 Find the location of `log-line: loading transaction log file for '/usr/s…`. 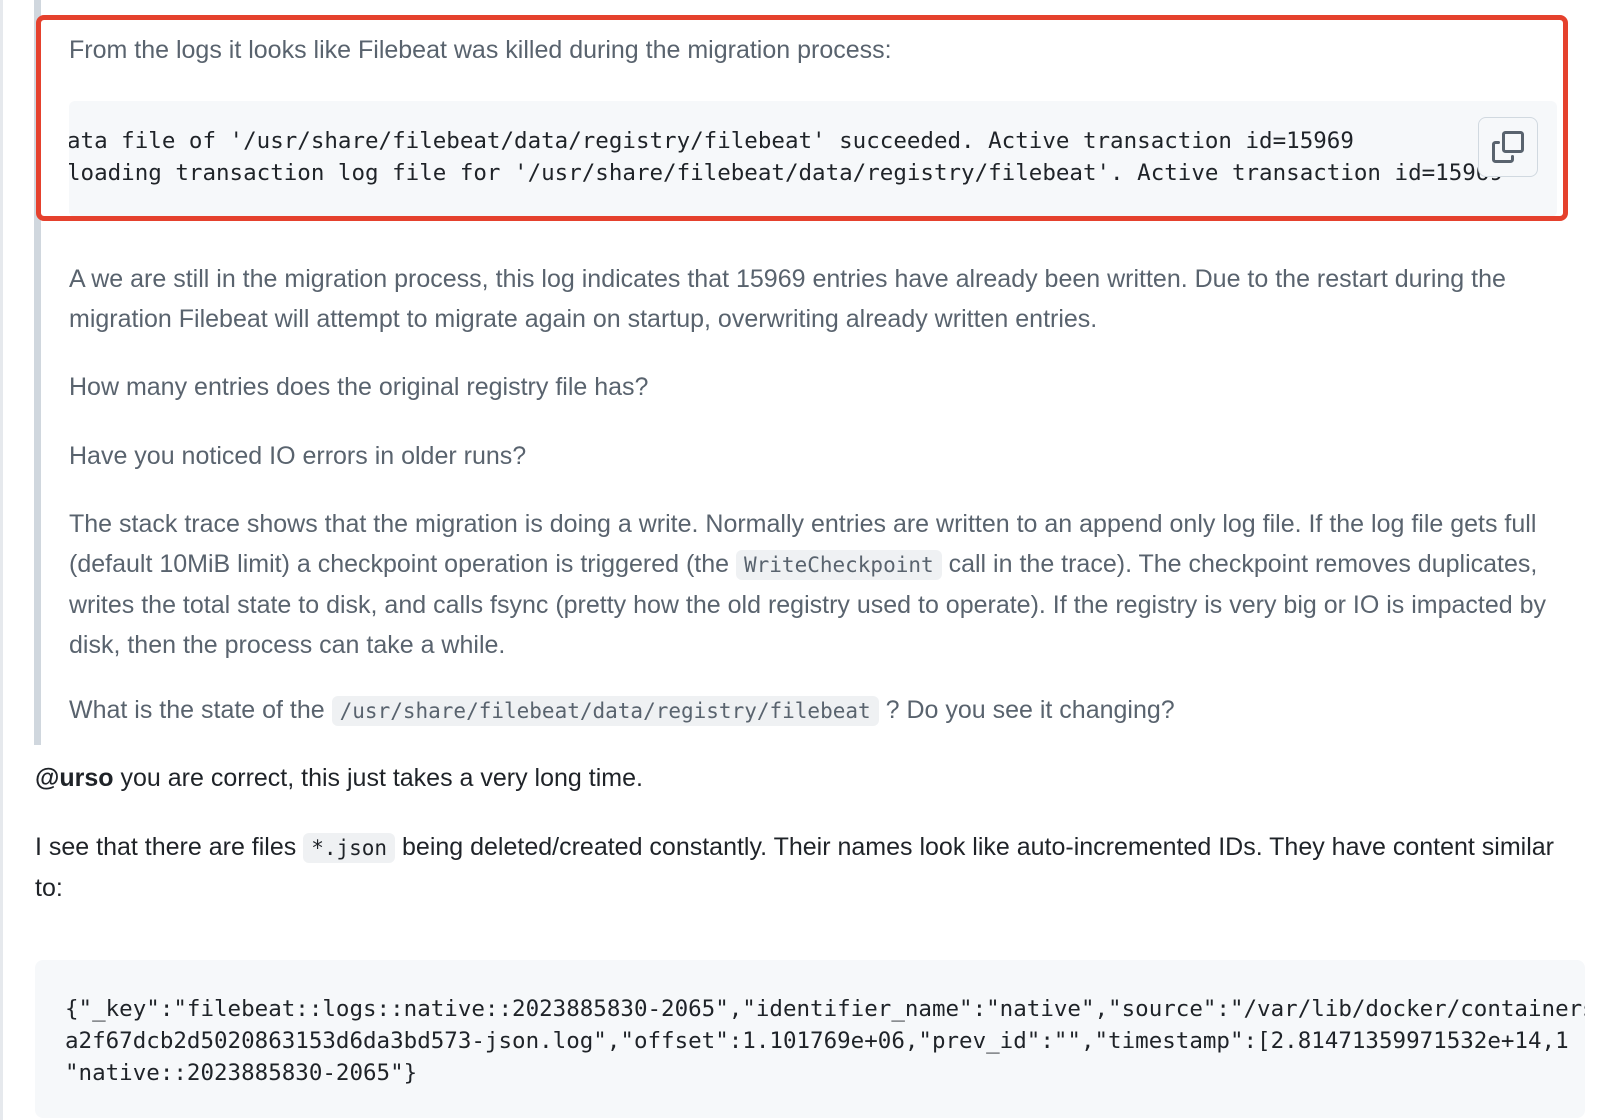

log-line: loading transaction log file for '/usr/s… is located at coordinates (786, 173).